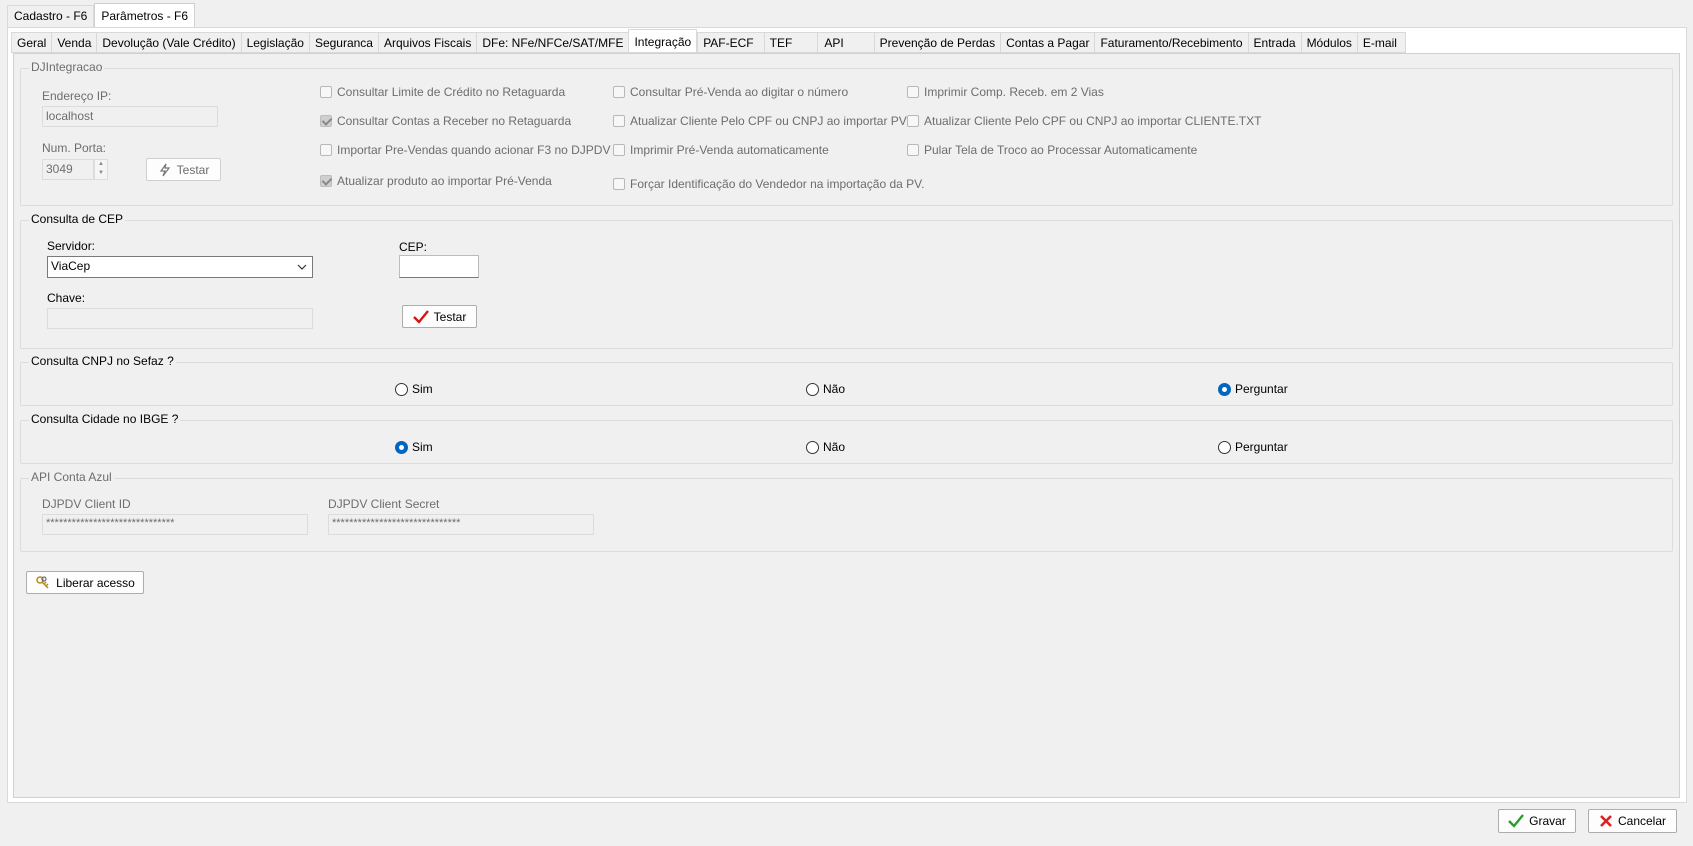  I want to click on cancel-button: Cancelar, so click(1632, 821).